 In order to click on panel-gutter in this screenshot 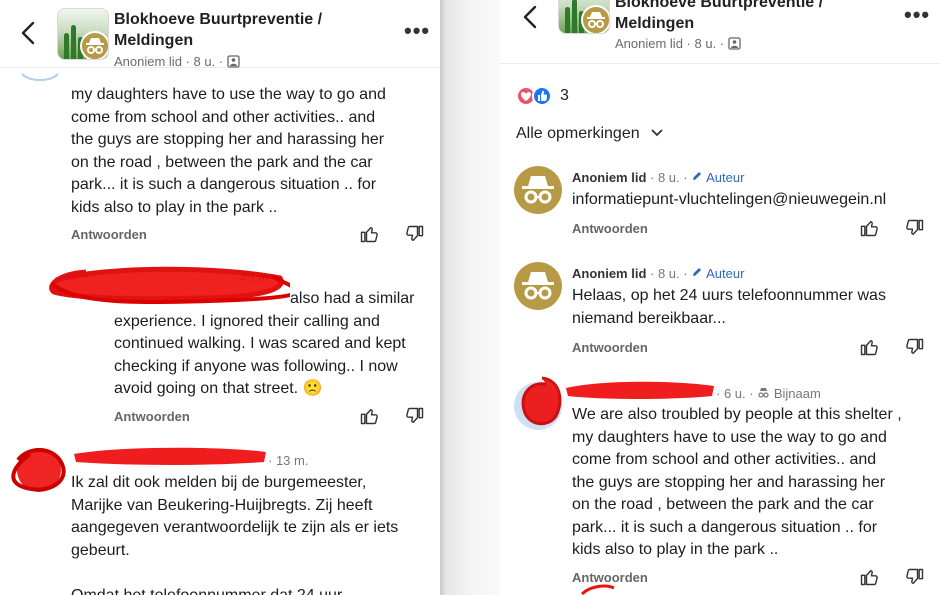, I will do `click(470, 297)`.